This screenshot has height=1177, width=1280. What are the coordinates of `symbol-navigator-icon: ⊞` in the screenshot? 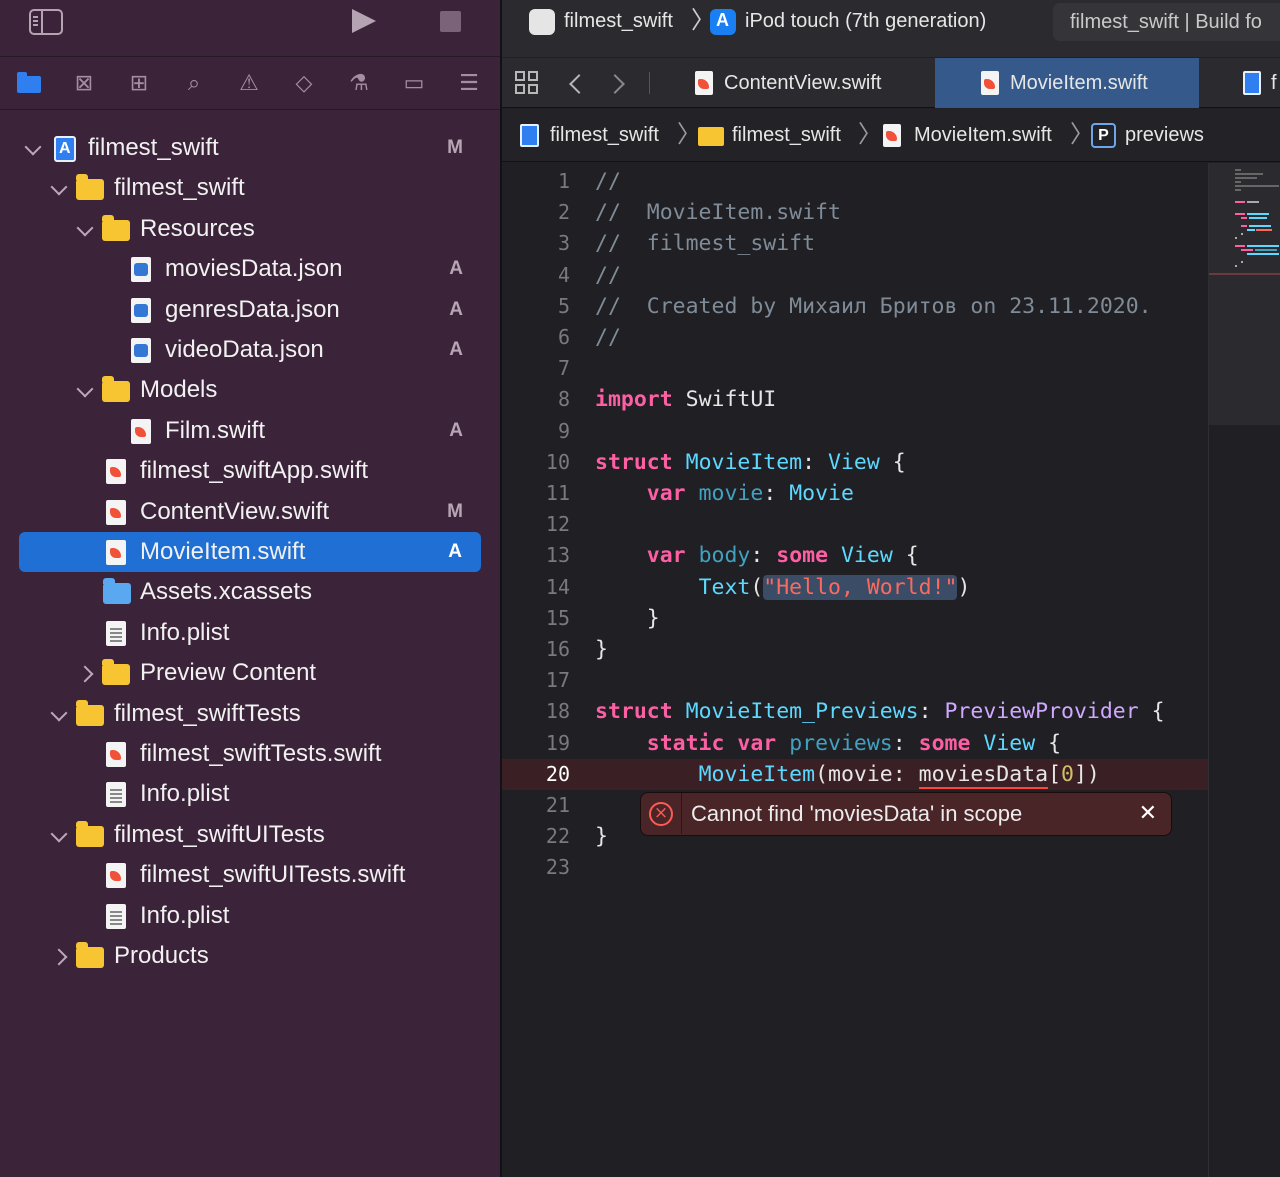 It's located at (139, 84).